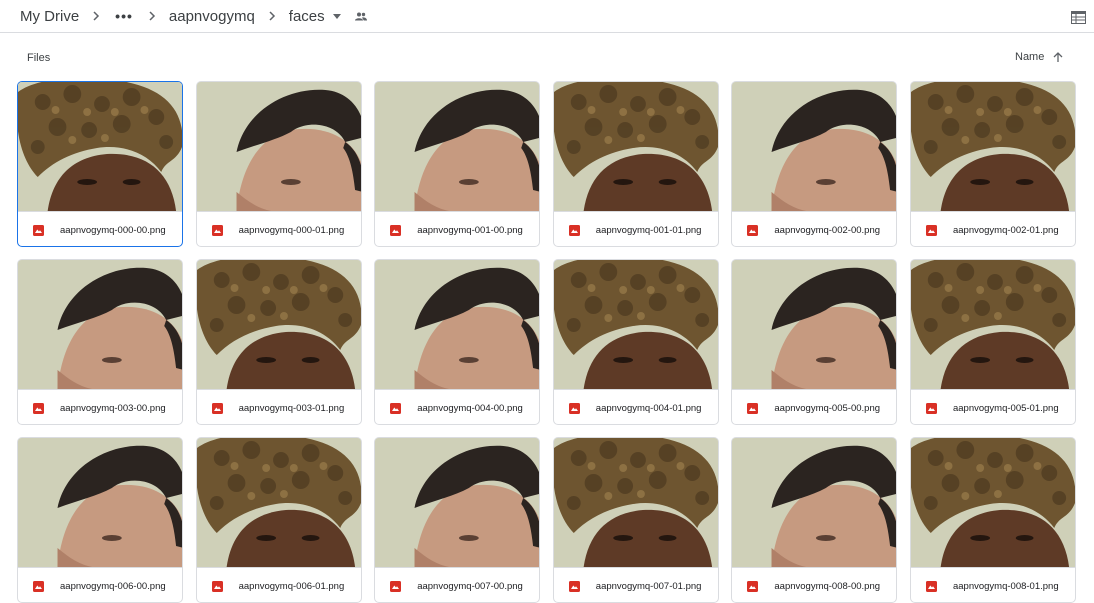 The image size is (1094, 603). I want to click on file-name-row: aapnvogymq-007-00.png, so click(457, 584).